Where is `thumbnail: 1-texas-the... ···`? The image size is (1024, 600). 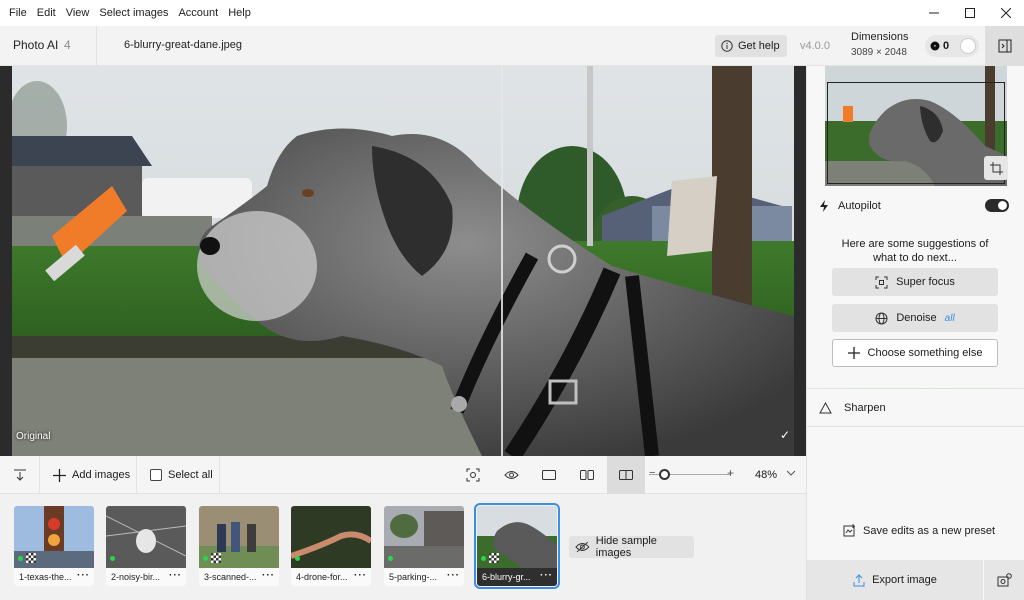
thumbnail: 1-texas-the... ··· is located at coordinates (54, 546).